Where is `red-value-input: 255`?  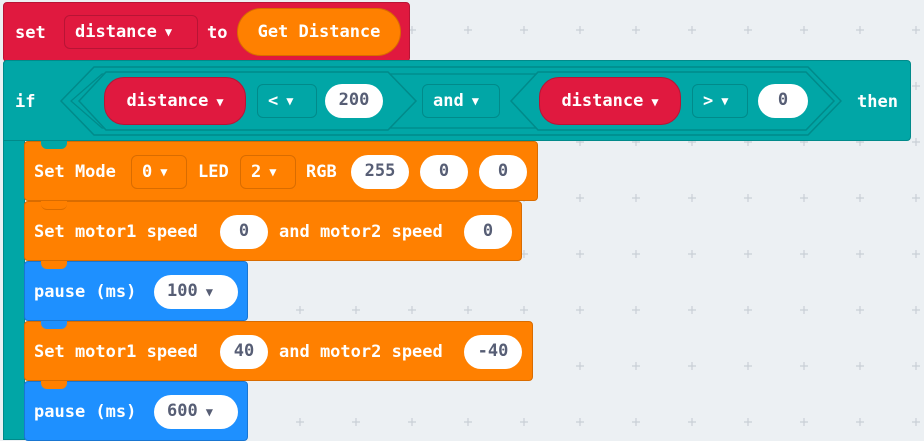
red-value-input: 255 is located at coordinates (380, 172).